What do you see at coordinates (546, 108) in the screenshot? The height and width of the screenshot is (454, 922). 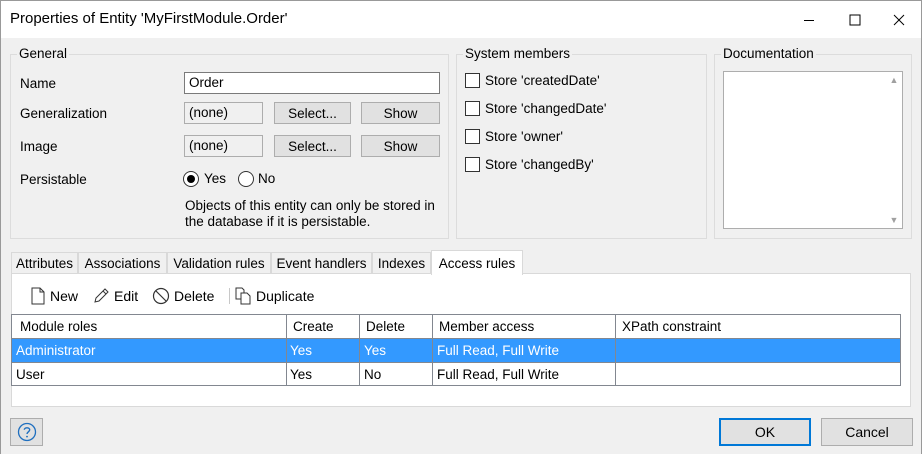 I see `changed-date-label: Store 'changedDate'` at bounding box center [546, 108].